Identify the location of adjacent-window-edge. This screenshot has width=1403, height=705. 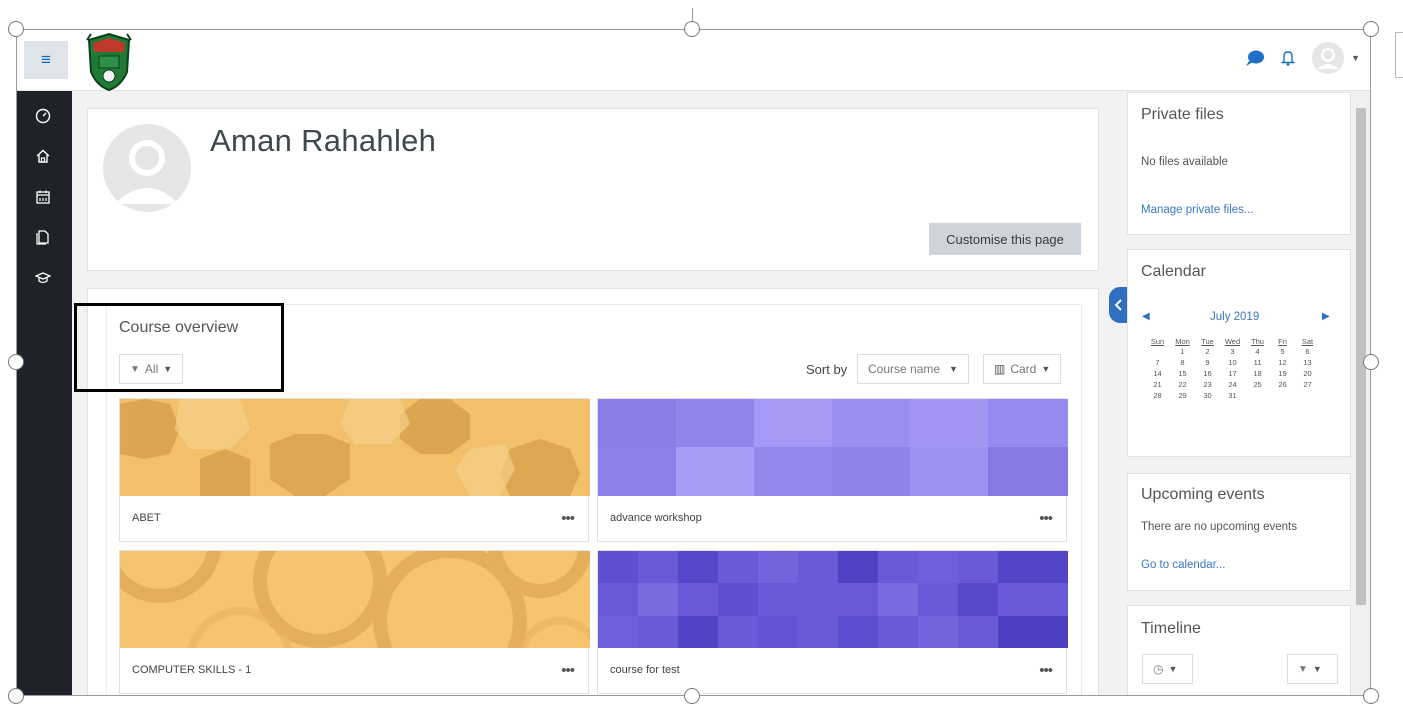
(1399, 55).